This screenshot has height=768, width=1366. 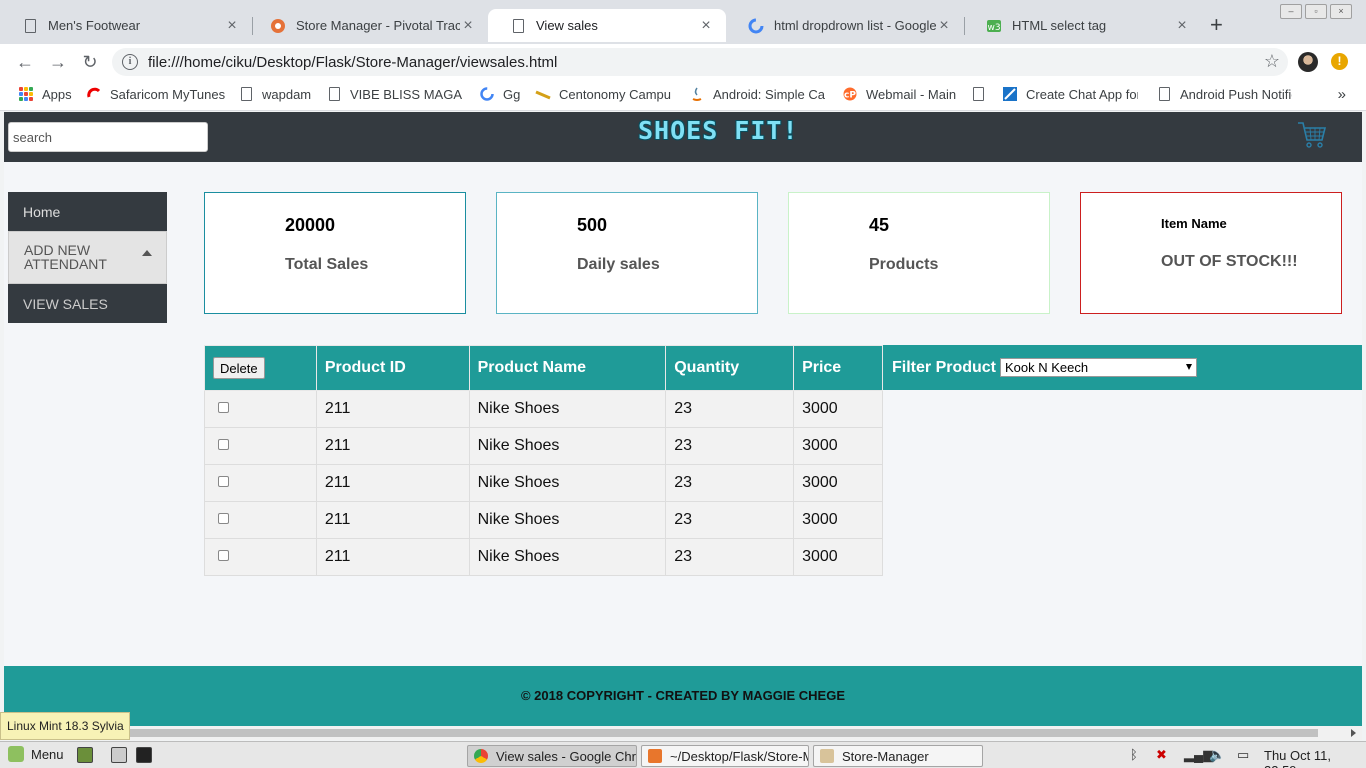 What do you see at coordinates (499, 94) in the screenshot?
I see `bookmark-gg: Gg` at bounding box center [499, 94].